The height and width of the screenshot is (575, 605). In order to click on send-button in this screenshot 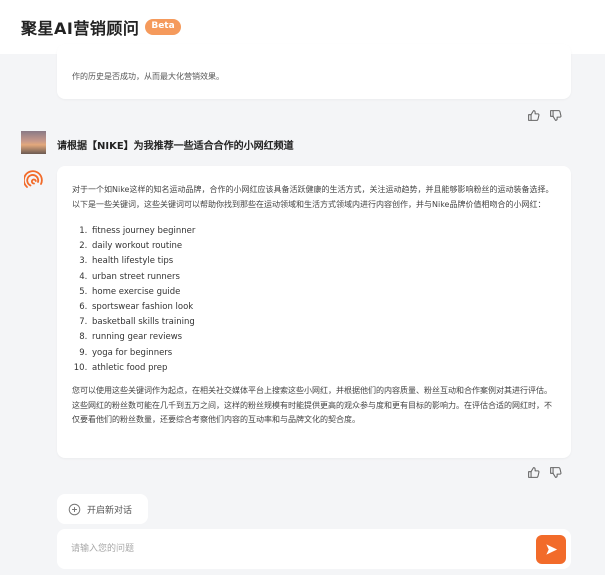, I will do `click(551, 549)`.